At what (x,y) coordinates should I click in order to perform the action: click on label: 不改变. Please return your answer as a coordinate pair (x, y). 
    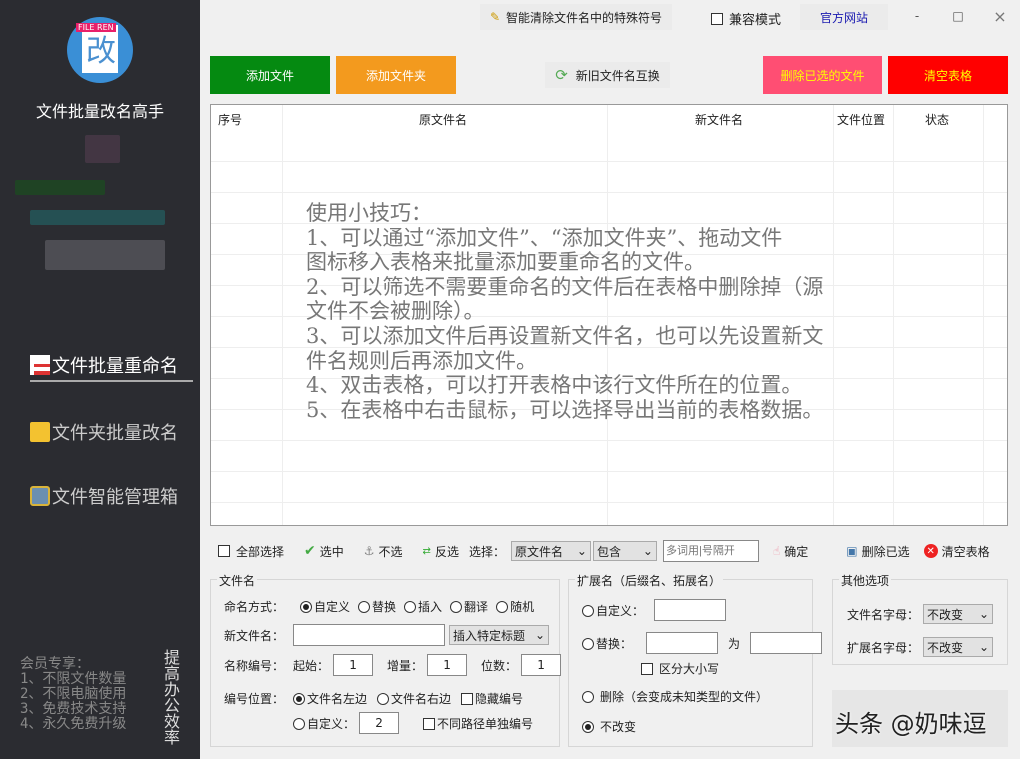
    Looking at the image, I should click on (618, 727).